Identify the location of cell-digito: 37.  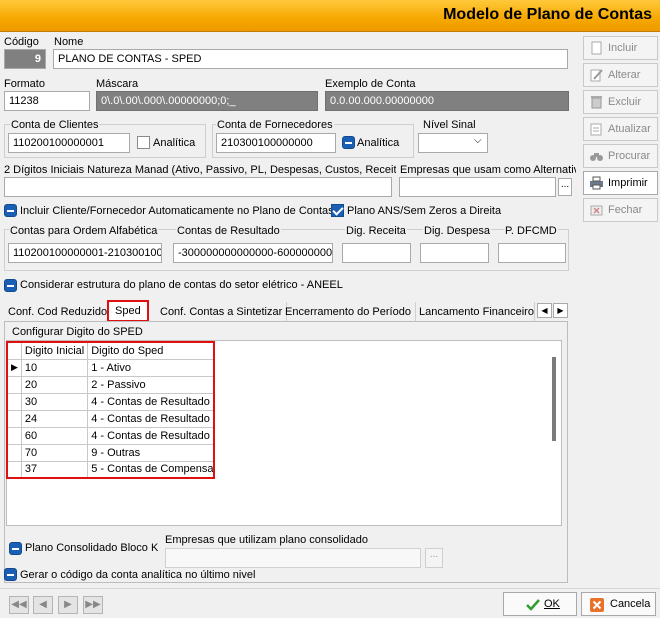
(55, 470).